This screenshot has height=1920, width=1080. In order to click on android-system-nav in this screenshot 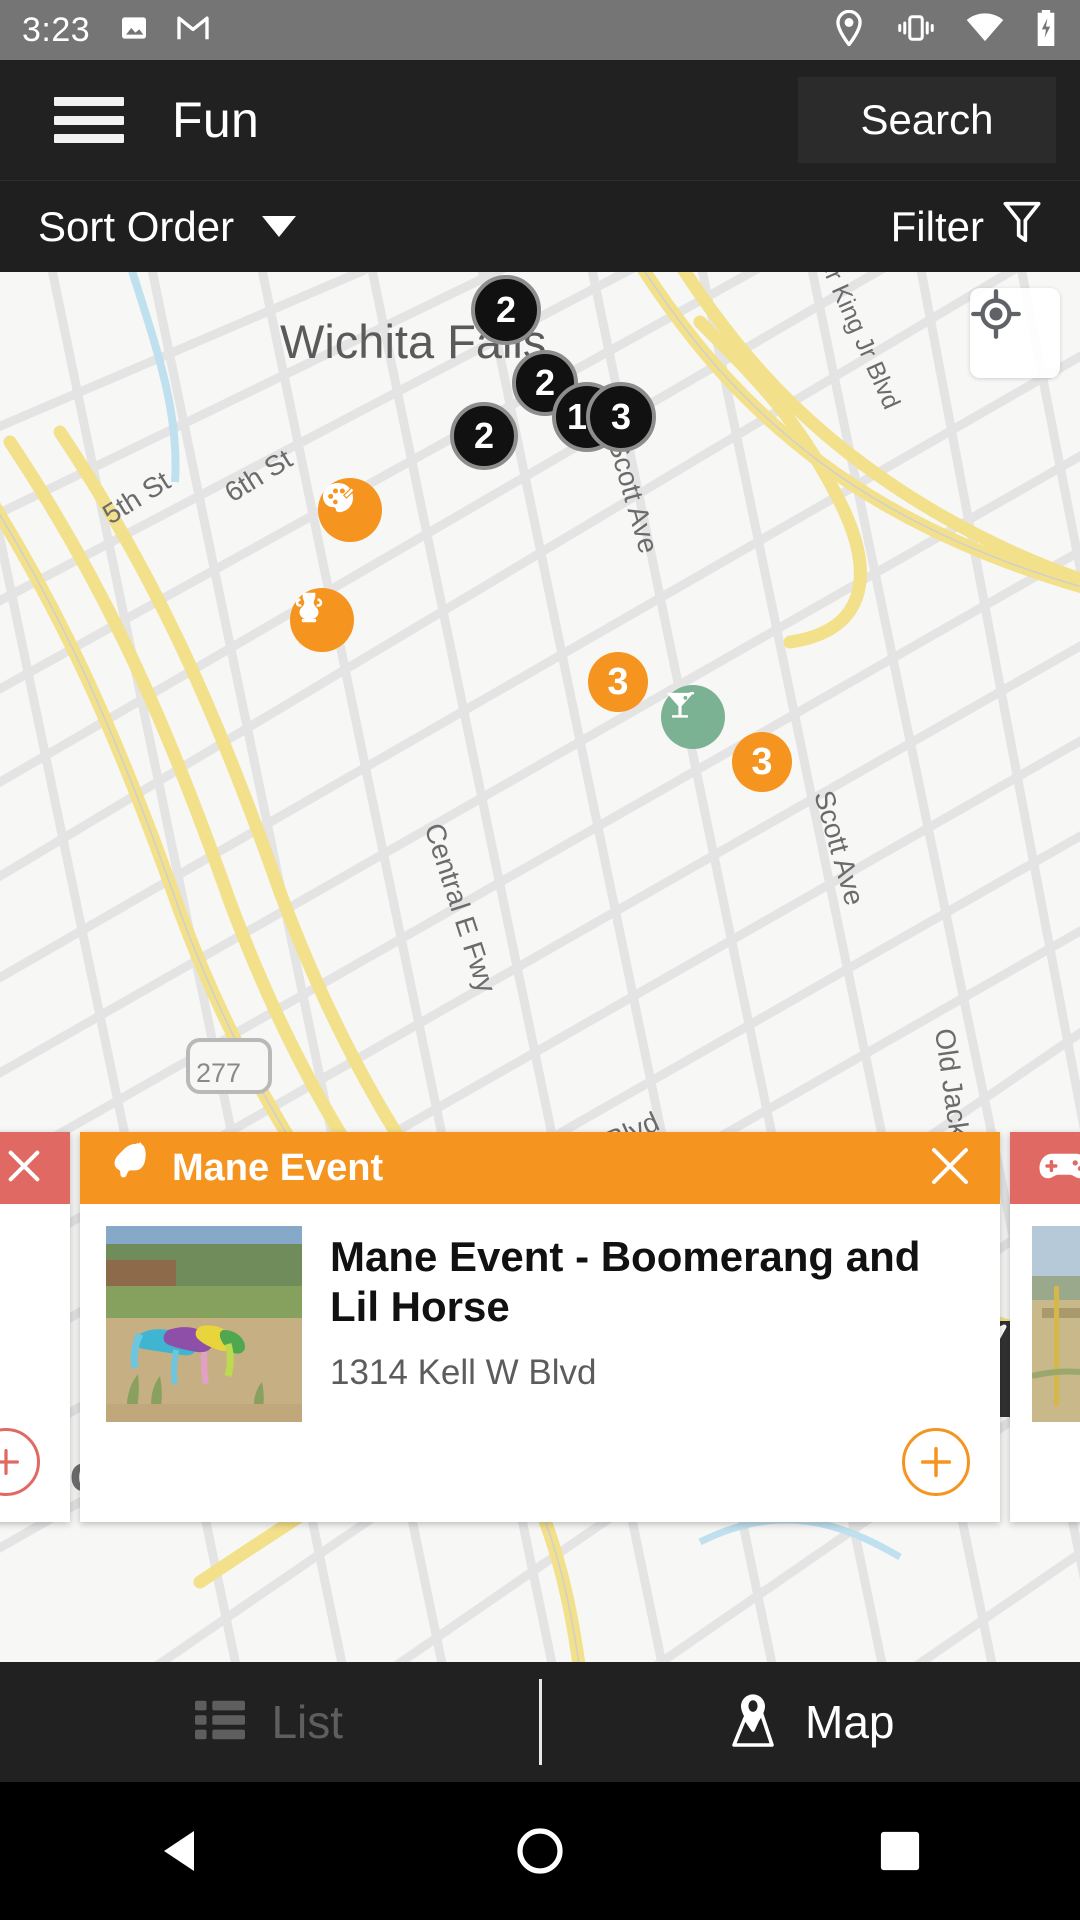, I will do `click(540, 1851)`.